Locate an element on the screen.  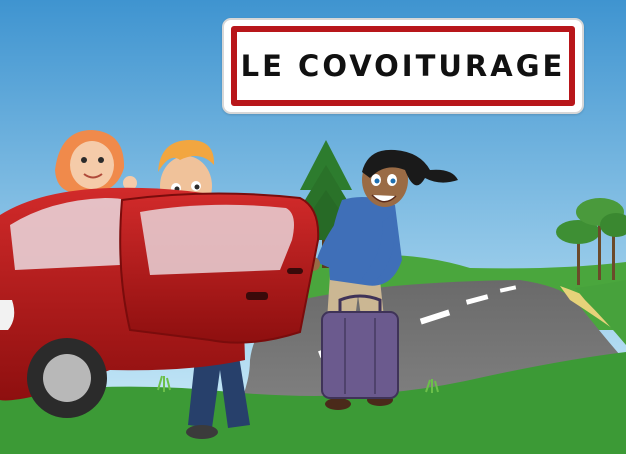
sign-title: LE COVOITURAGE is located at coordinates (403, 66).